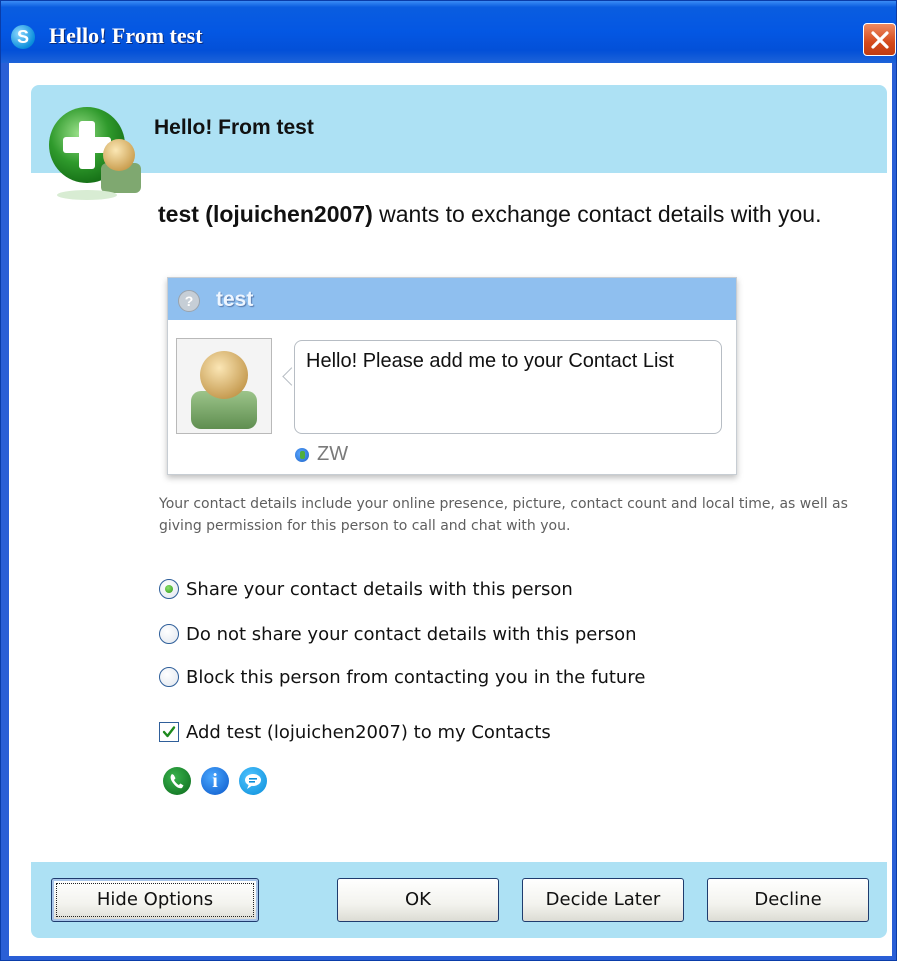 The height and width of the screenshot is (961, 897). Describe the element at coordinates (234, 127) in the screenshot. I see `header-title: Hello! From test` at that location.